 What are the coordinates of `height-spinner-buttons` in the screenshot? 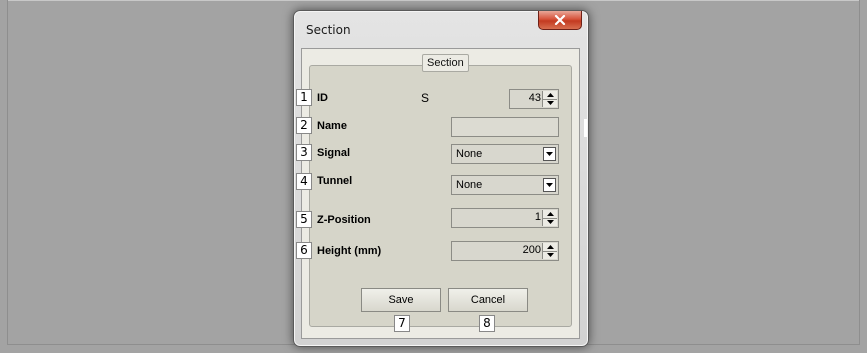 It's located at (549, 251).